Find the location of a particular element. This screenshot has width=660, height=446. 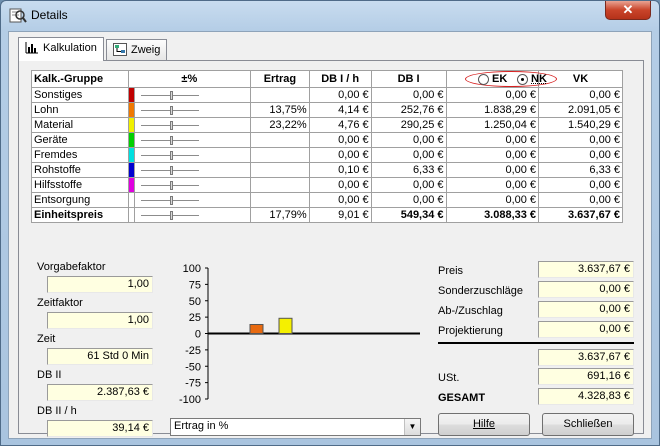

y-tick-label: -100 is located at coordinates (190, 400).